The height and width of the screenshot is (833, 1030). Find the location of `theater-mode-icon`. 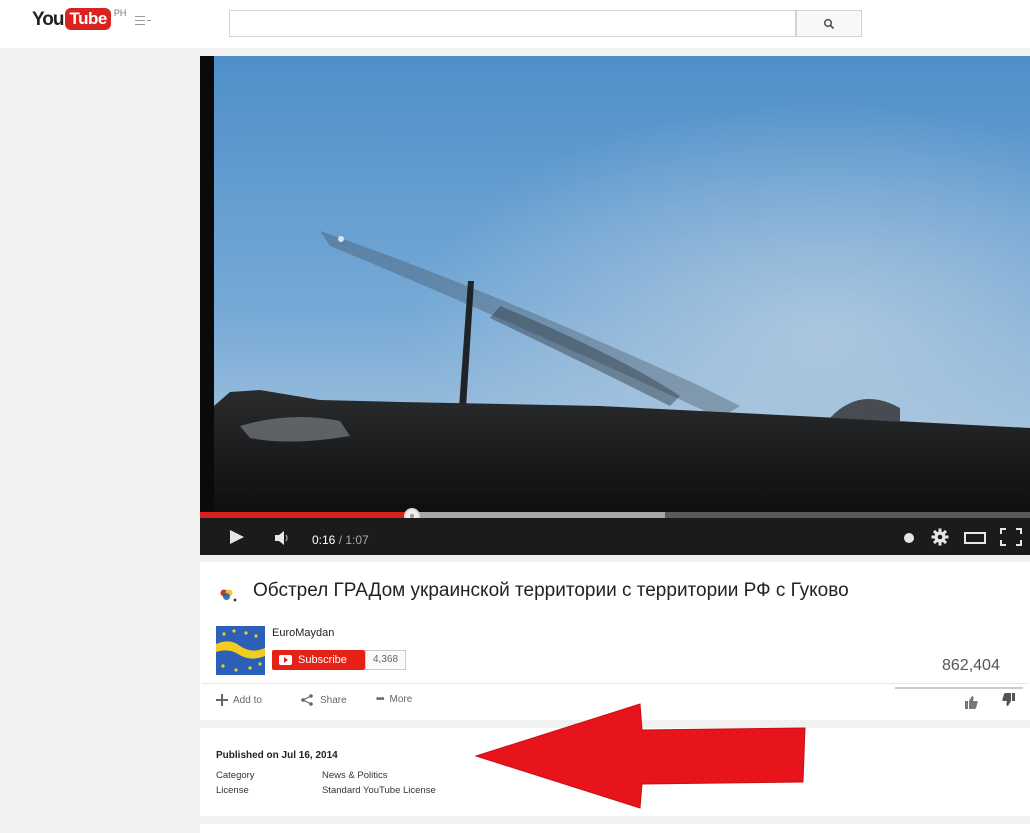

theater-mode-icon is located at coordinates (975, 538).